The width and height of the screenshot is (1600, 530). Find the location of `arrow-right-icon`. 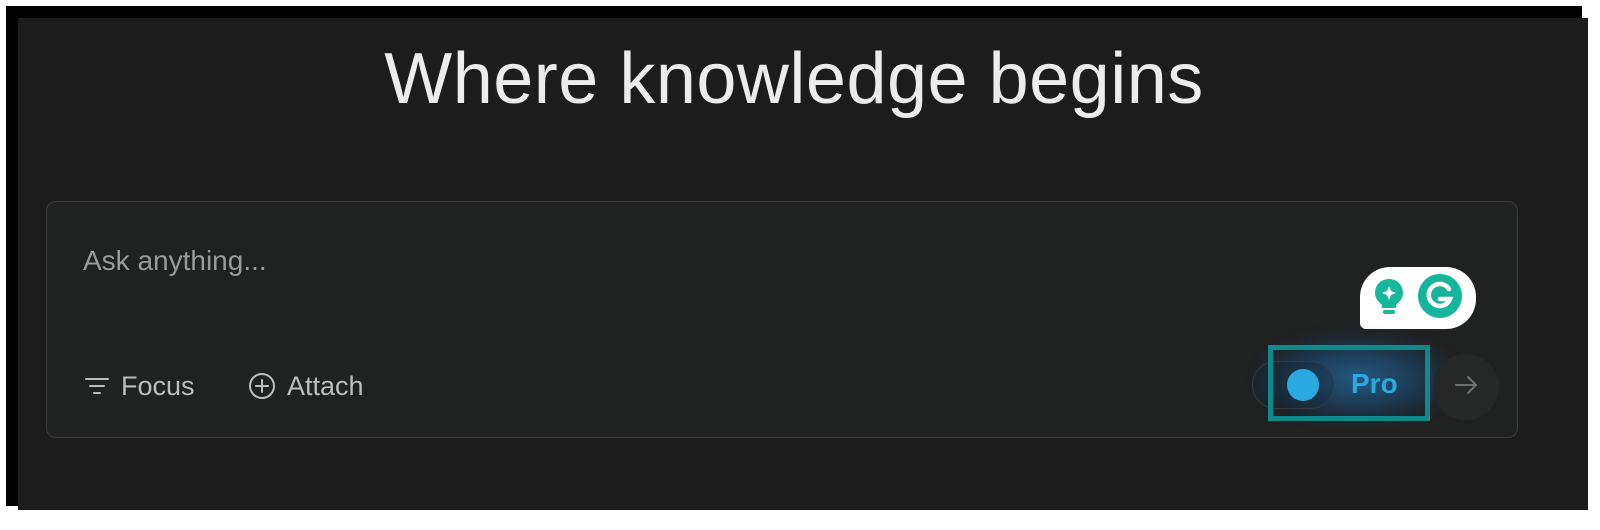

arrow-right-icon is located at coordinates (1466, 387).